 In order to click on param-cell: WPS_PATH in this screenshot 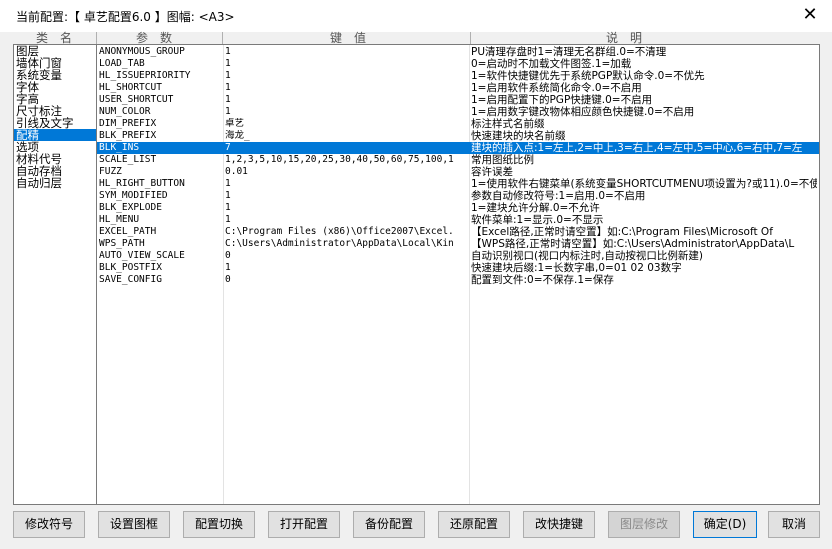, I will do `click(122, 243)`.